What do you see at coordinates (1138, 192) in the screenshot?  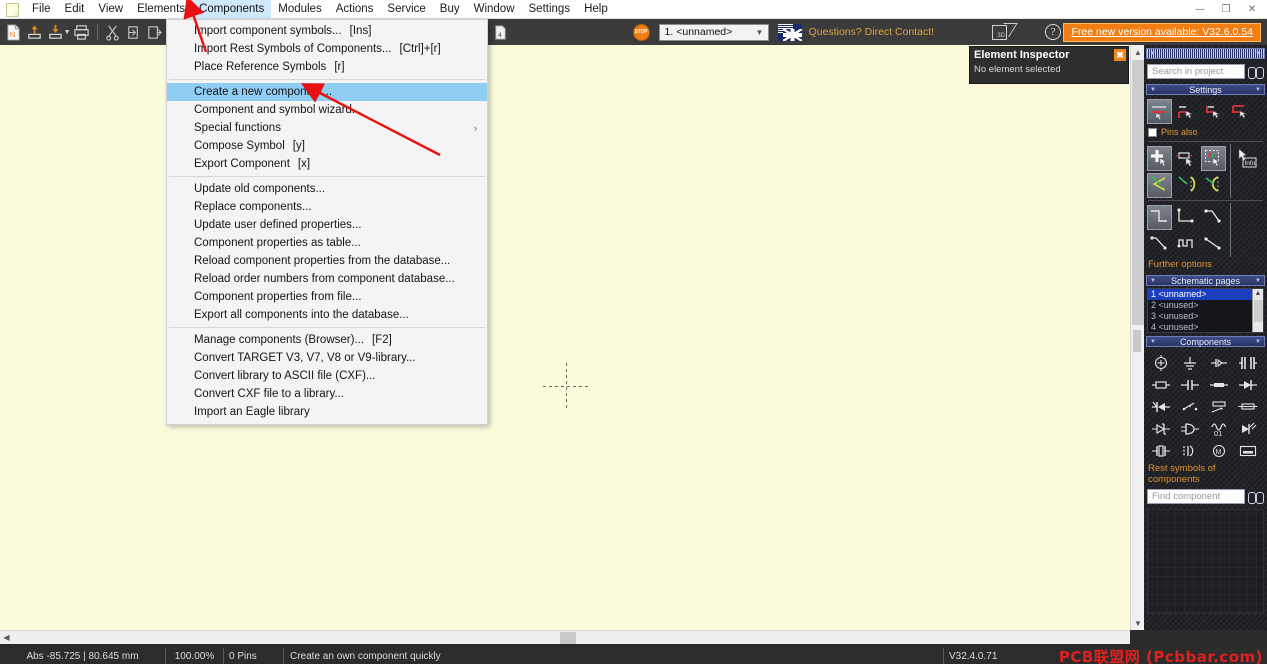 I see `vertical-scroll-thumb` at bounding box center [1138, 192].